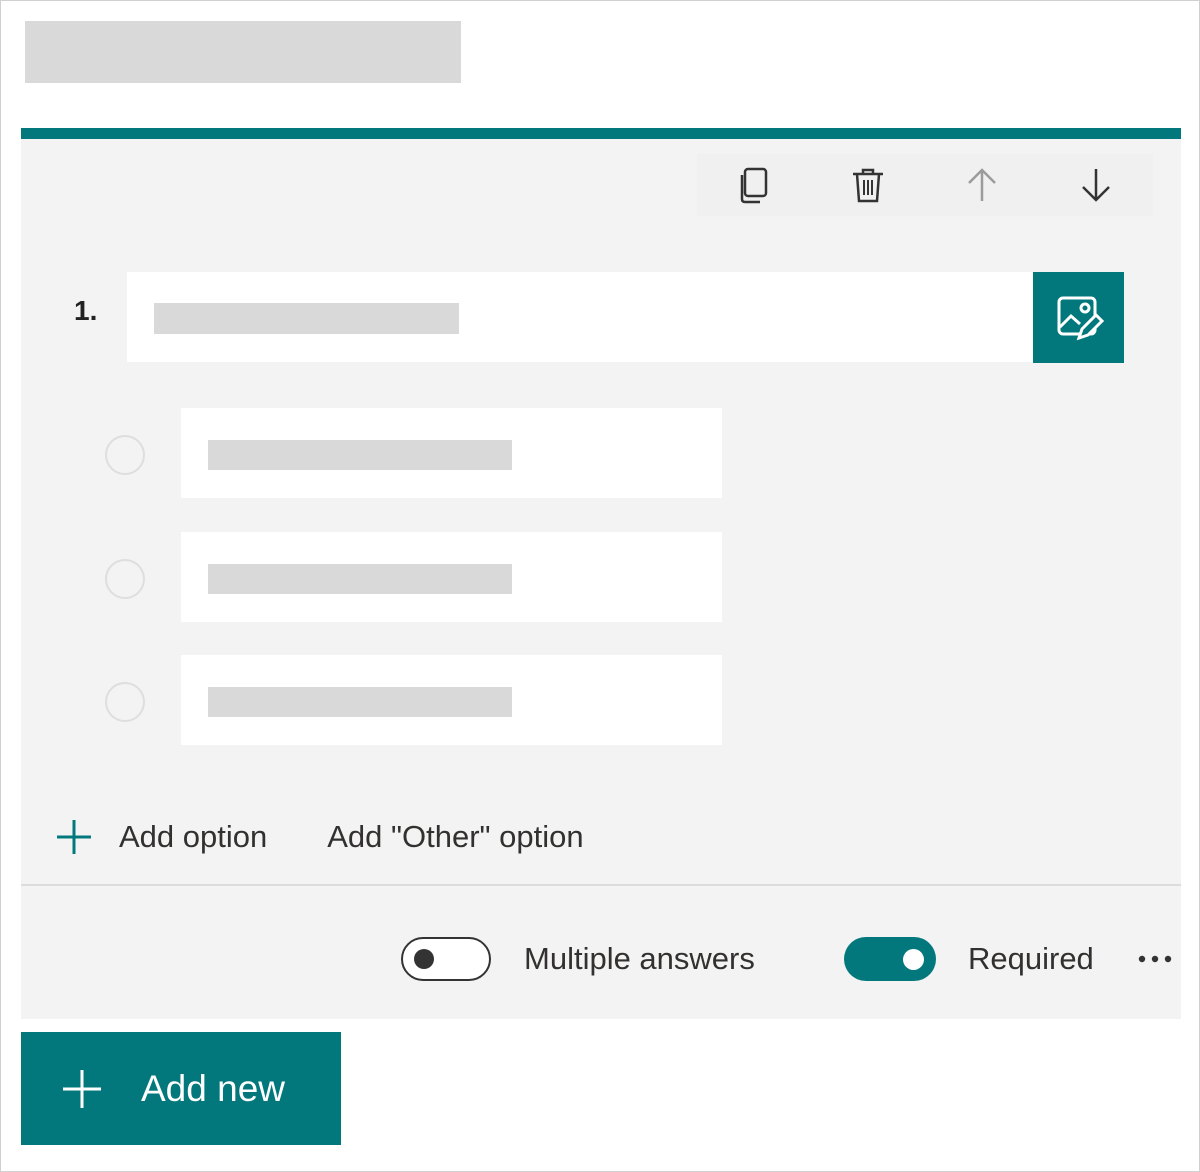 This screenshot has height=1172, width=1200. I want to click on insert-media-button, so click(1078, 317).